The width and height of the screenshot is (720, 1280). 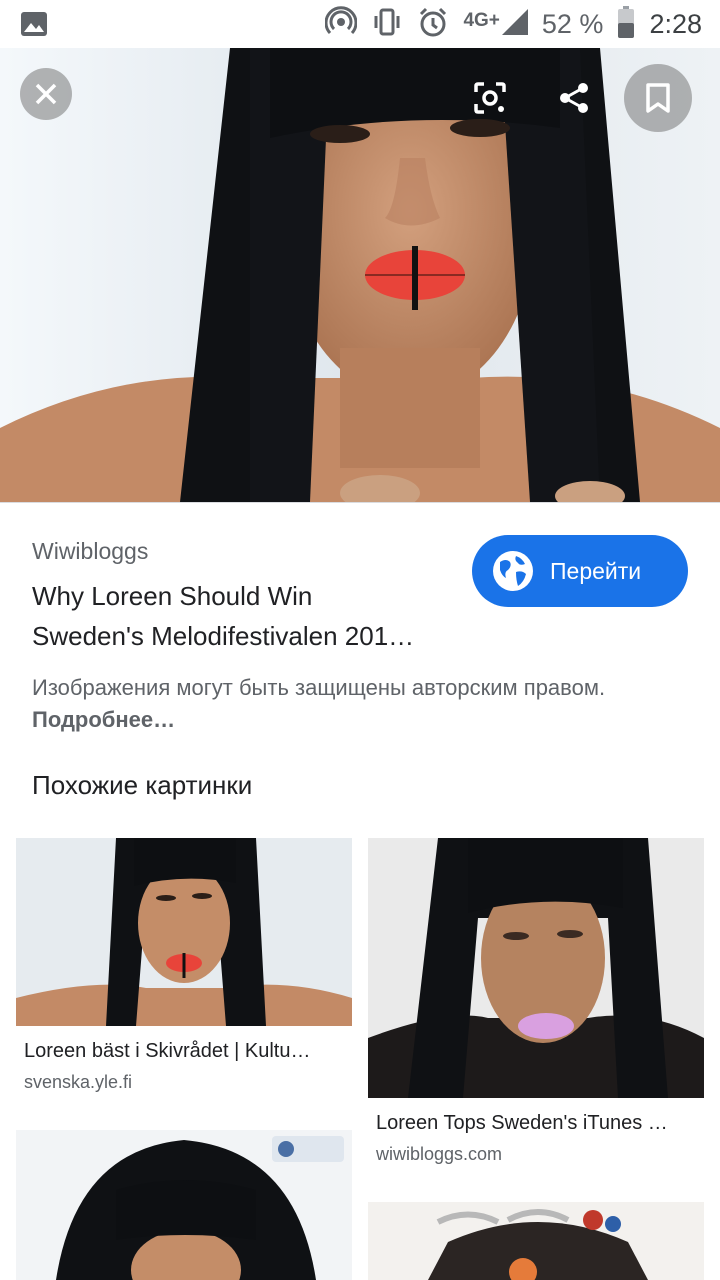 I want to click on battery-percent: 52 %, so click(x=572, y=23).